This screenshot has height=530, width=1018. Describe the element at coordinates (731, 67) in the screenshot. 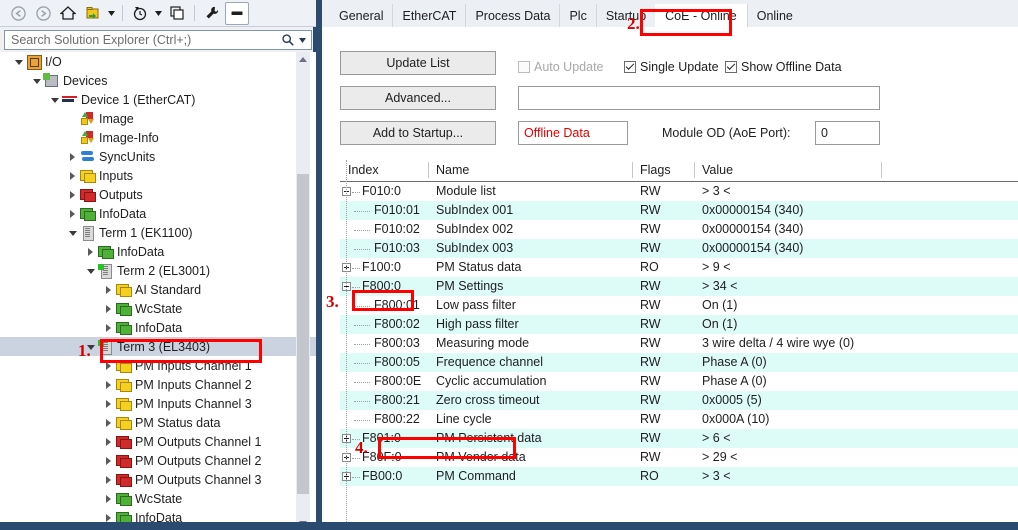

I see `show-offline-data-checkbox-box` at that location.